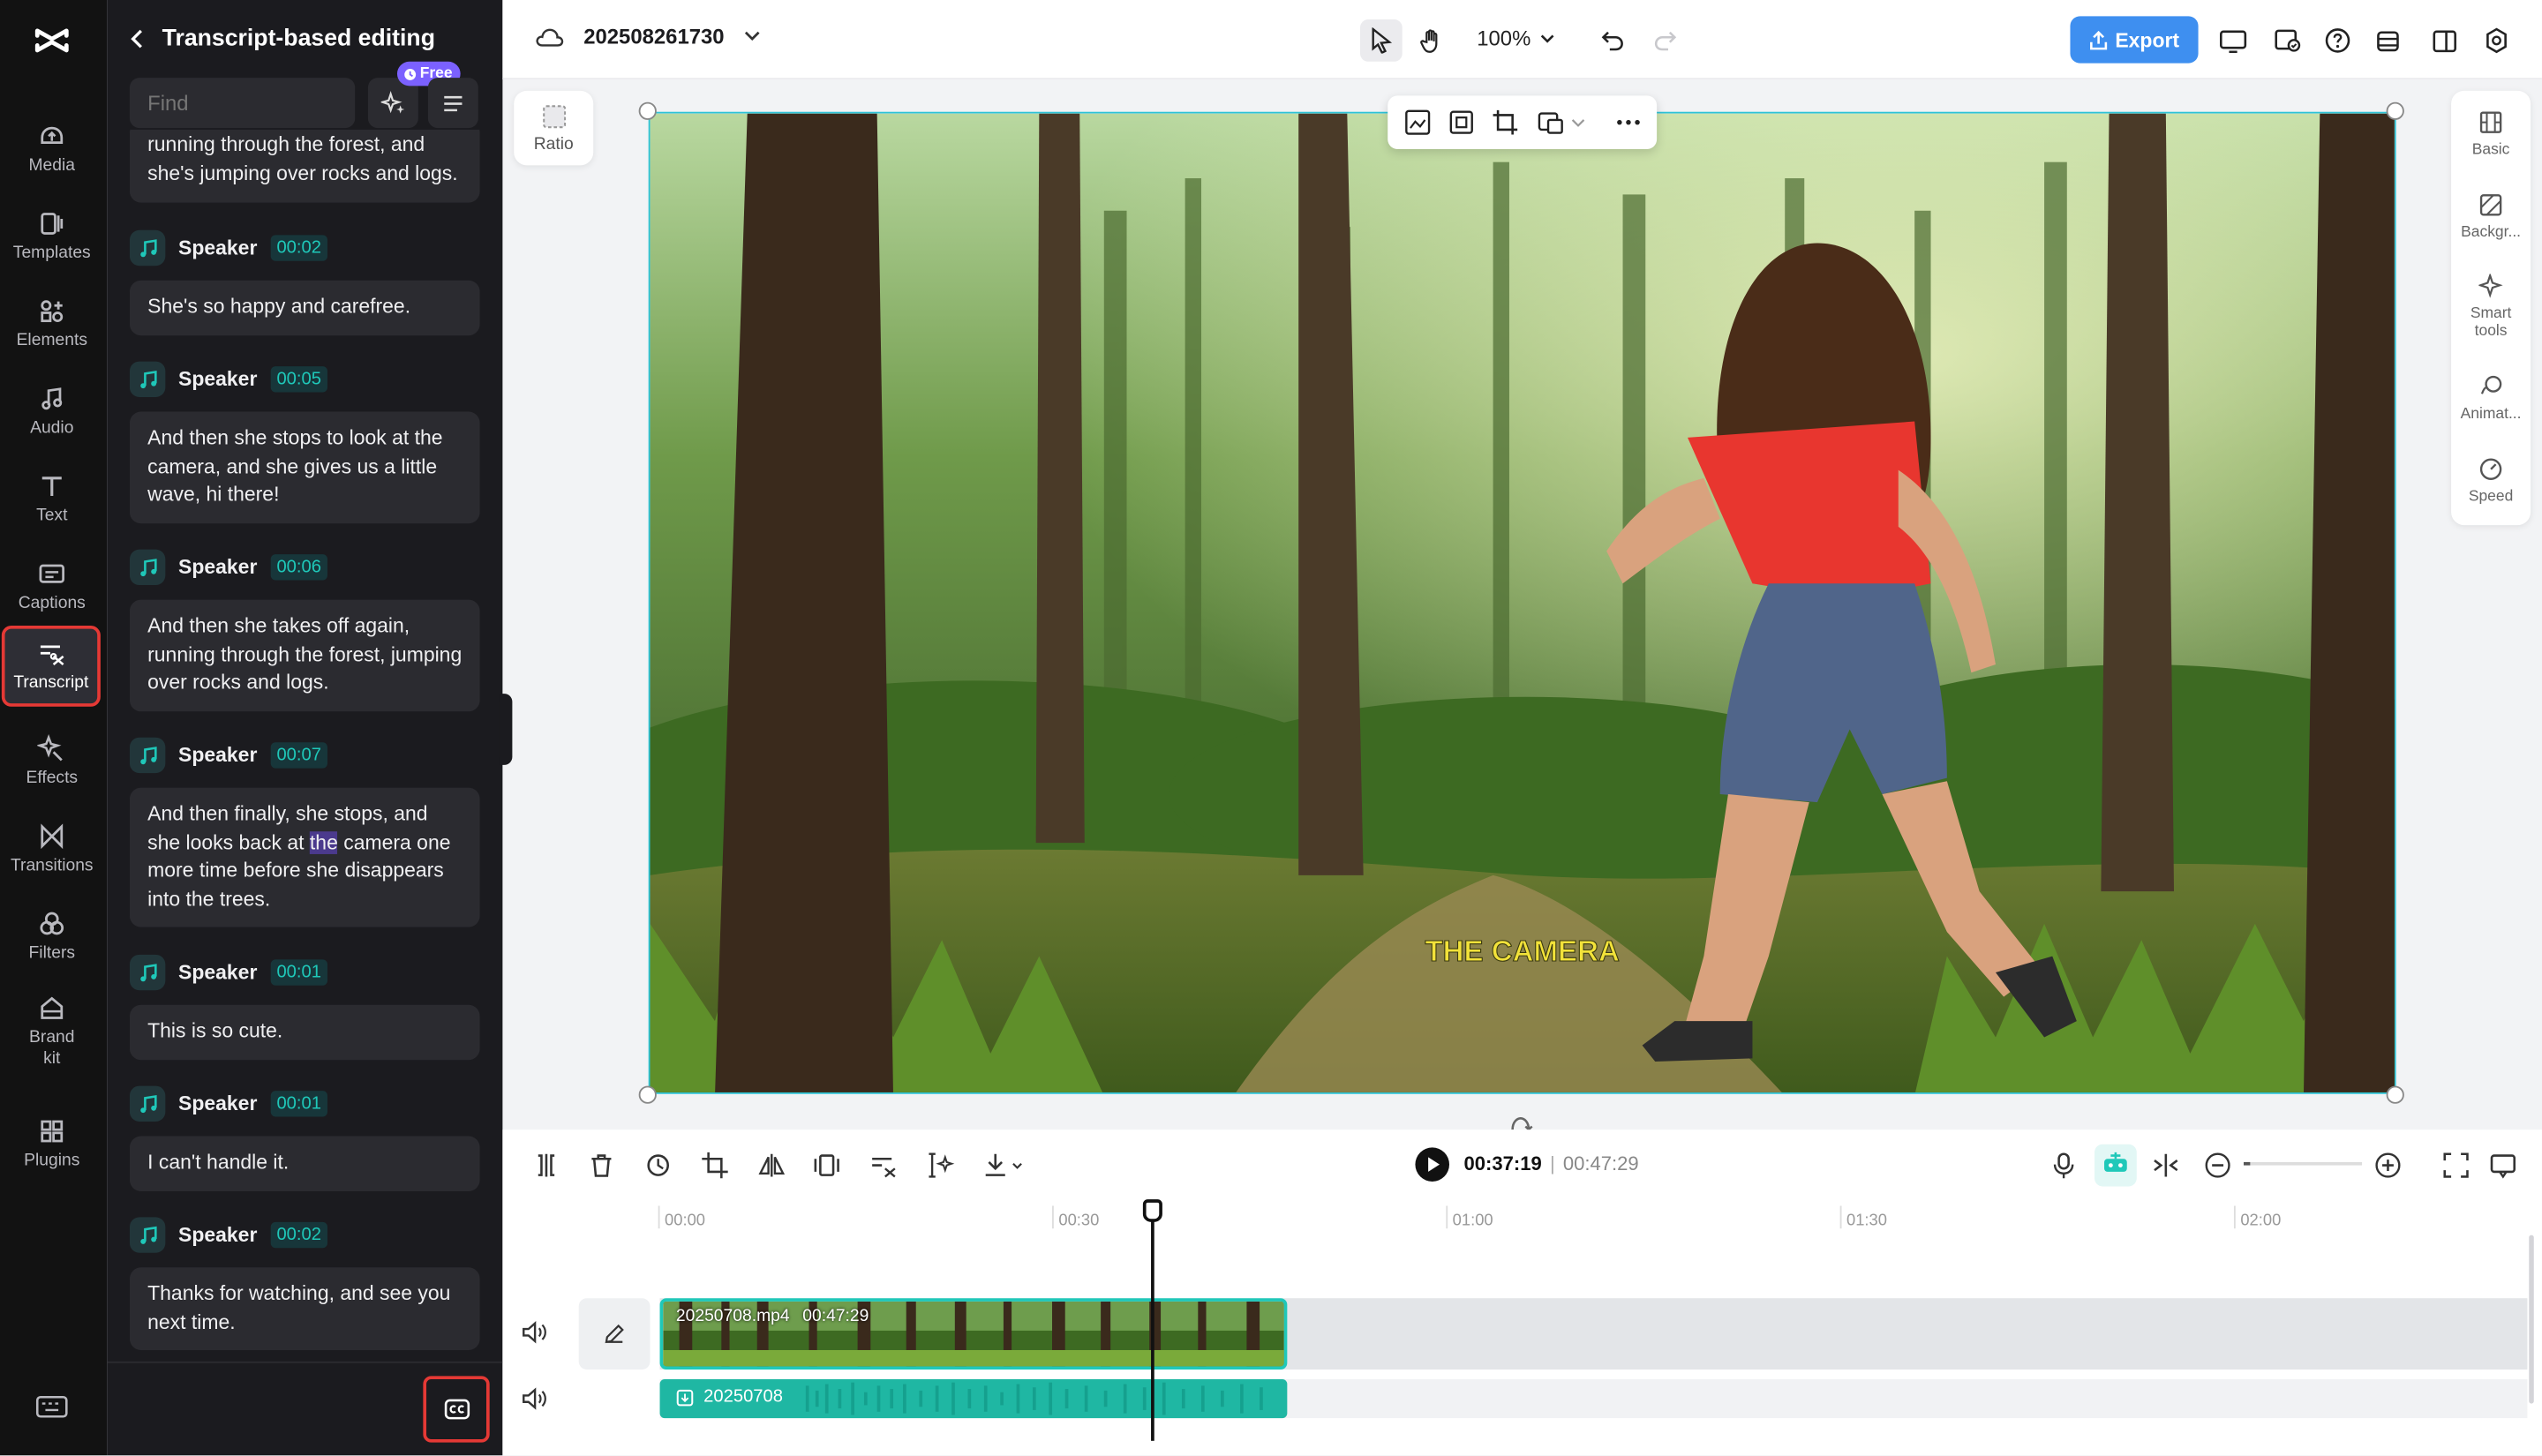 The height and width of the screenshot is (1456, 2542). What do you see at coordinates (52, 236) in the screenshot?
I see `nav-item-templates: Templates` at bounding box center [52, 236].